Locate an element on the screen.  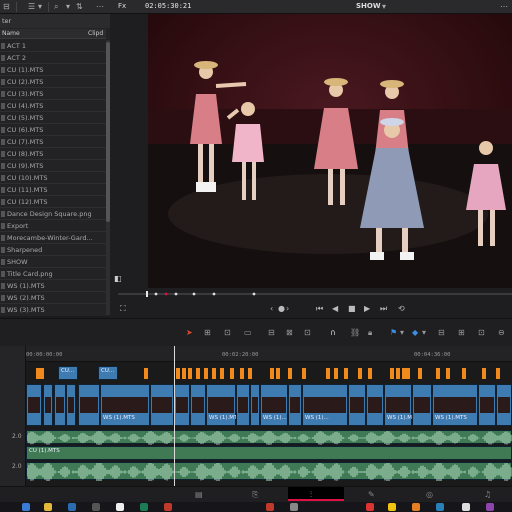
media-pool-item: SHOW is located at coordinates (53, 262).